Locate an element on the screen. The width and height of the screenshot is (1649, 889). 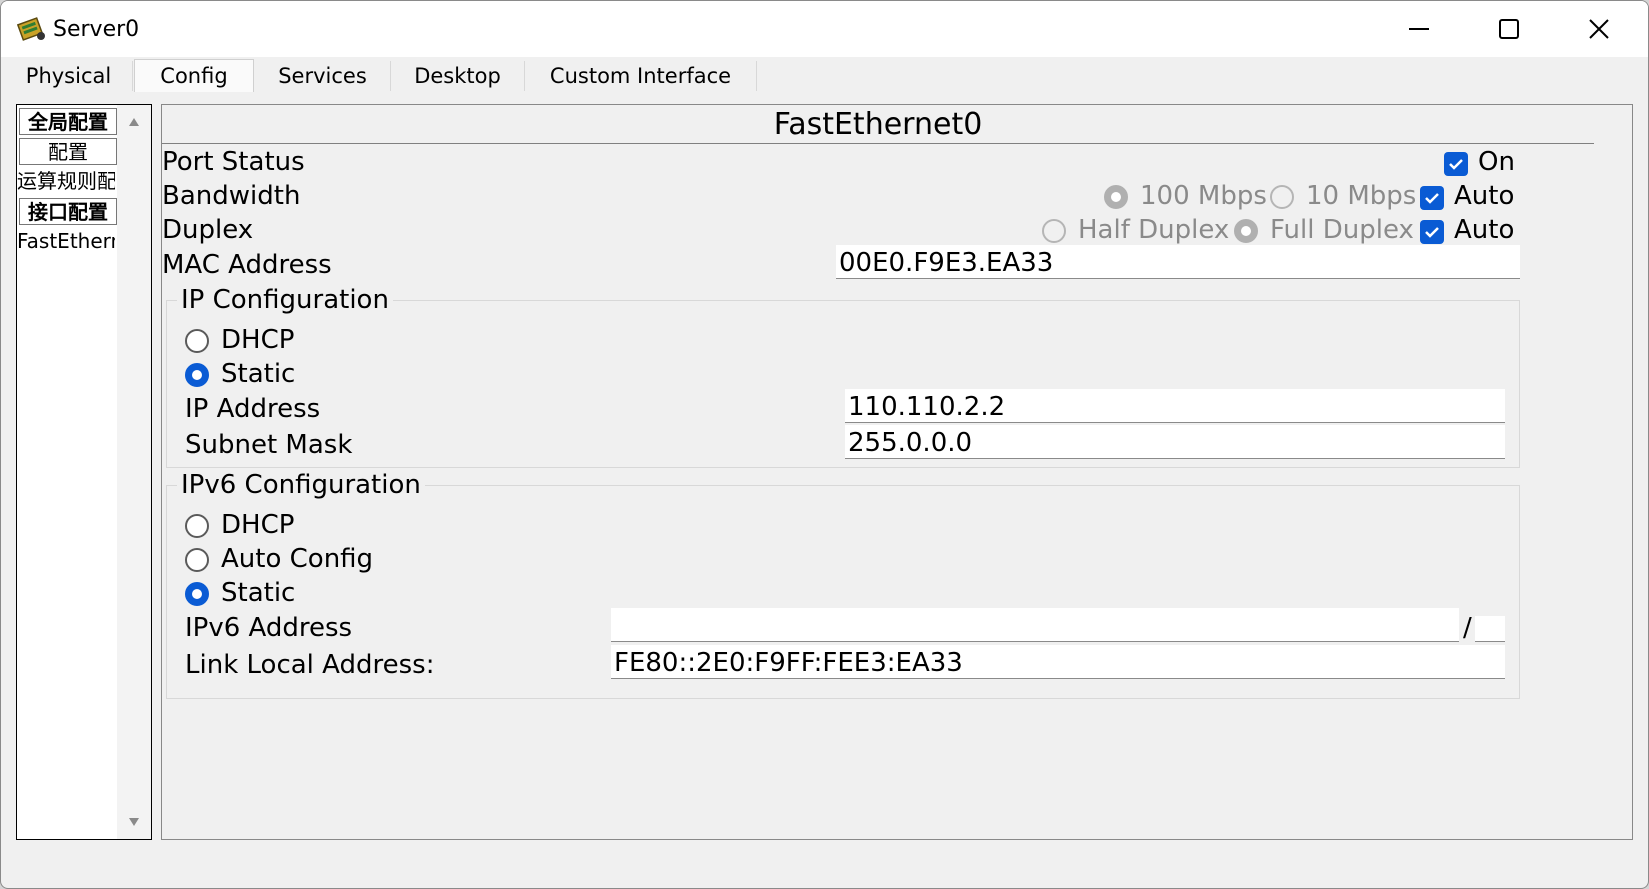
duplex-auto-checkbox is located at coordinates (1432, 232).